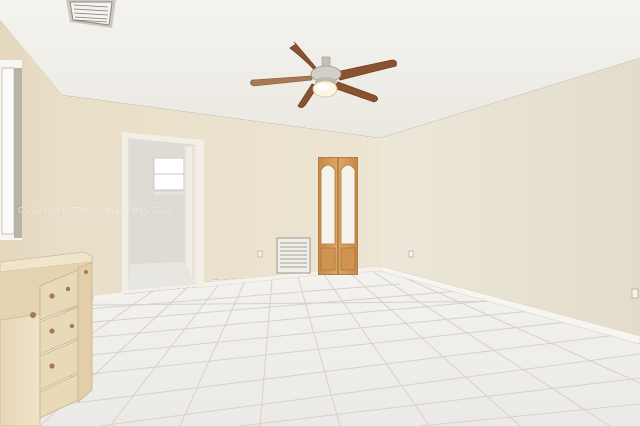 The height and width of the screenshot is (426, 640). Describe the element at coordinates (338, 216) in the screenshot. I see `wood-french-door` at that location.